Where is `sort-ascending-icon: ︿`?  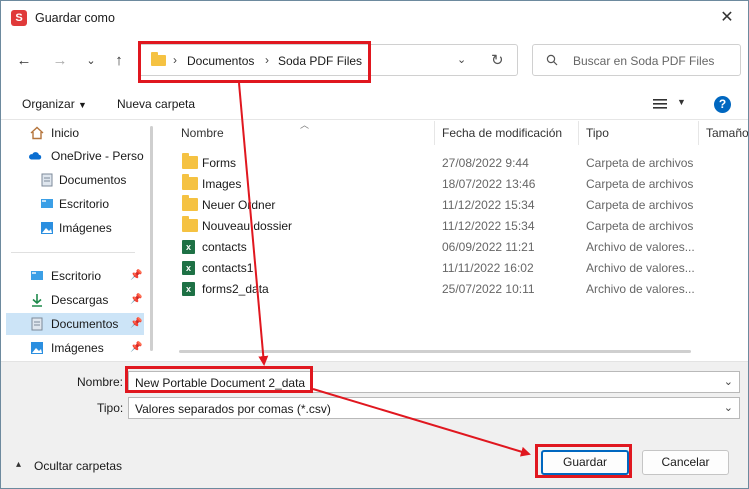 sort-ascending-icon: ︿ is located at coordinates (305, 125).